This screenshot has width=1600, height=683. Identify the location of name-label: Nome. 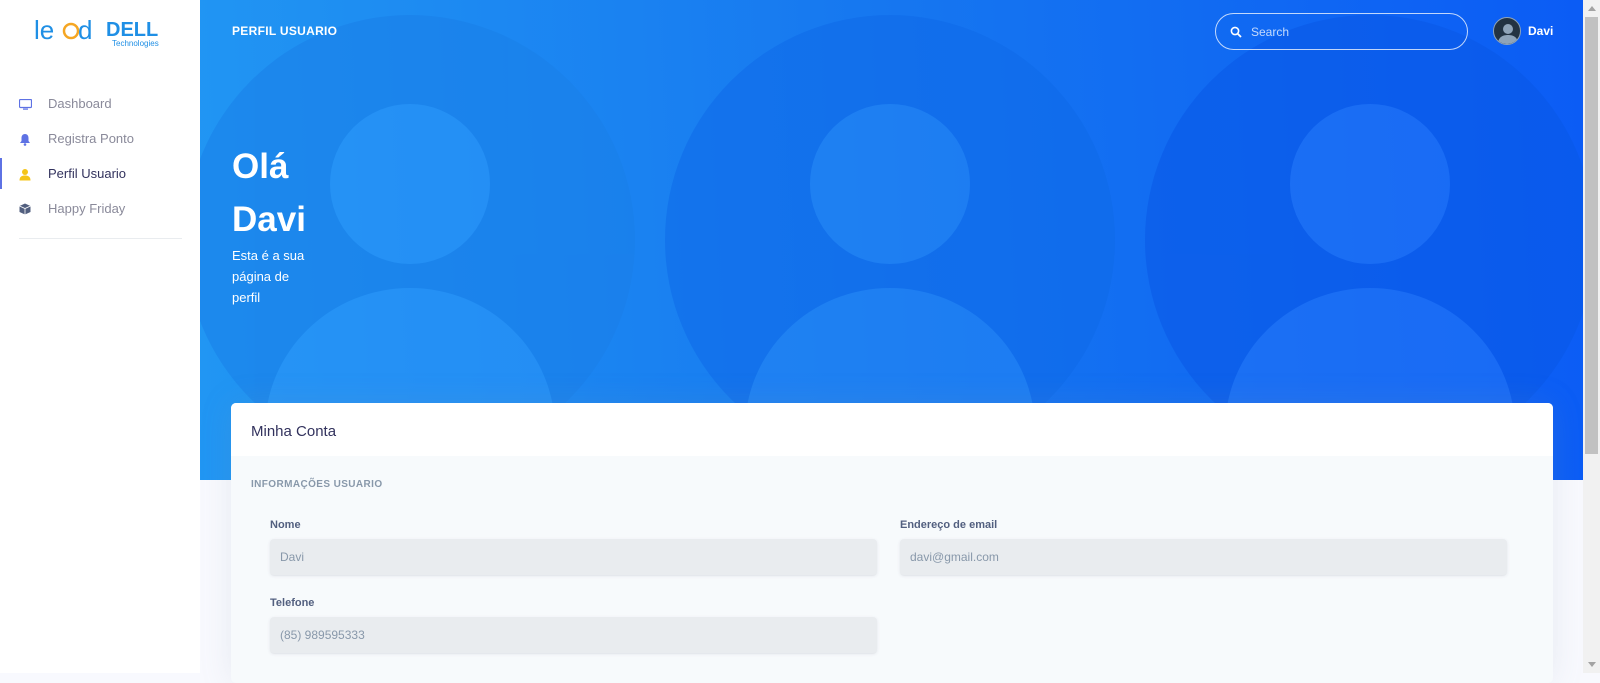
(285, 525).